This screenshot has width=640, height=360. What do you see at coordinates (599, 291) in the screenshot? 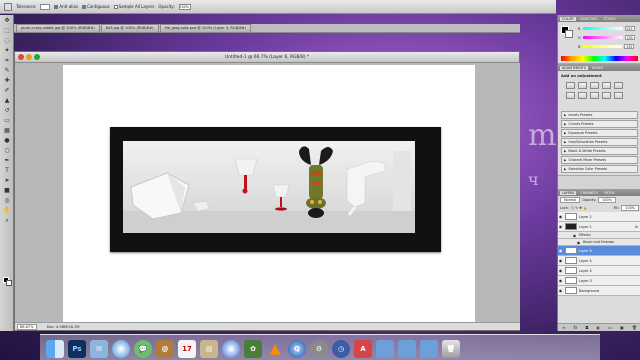
I see `layer-row: ◉ Background` at bounding box center [599, 291].